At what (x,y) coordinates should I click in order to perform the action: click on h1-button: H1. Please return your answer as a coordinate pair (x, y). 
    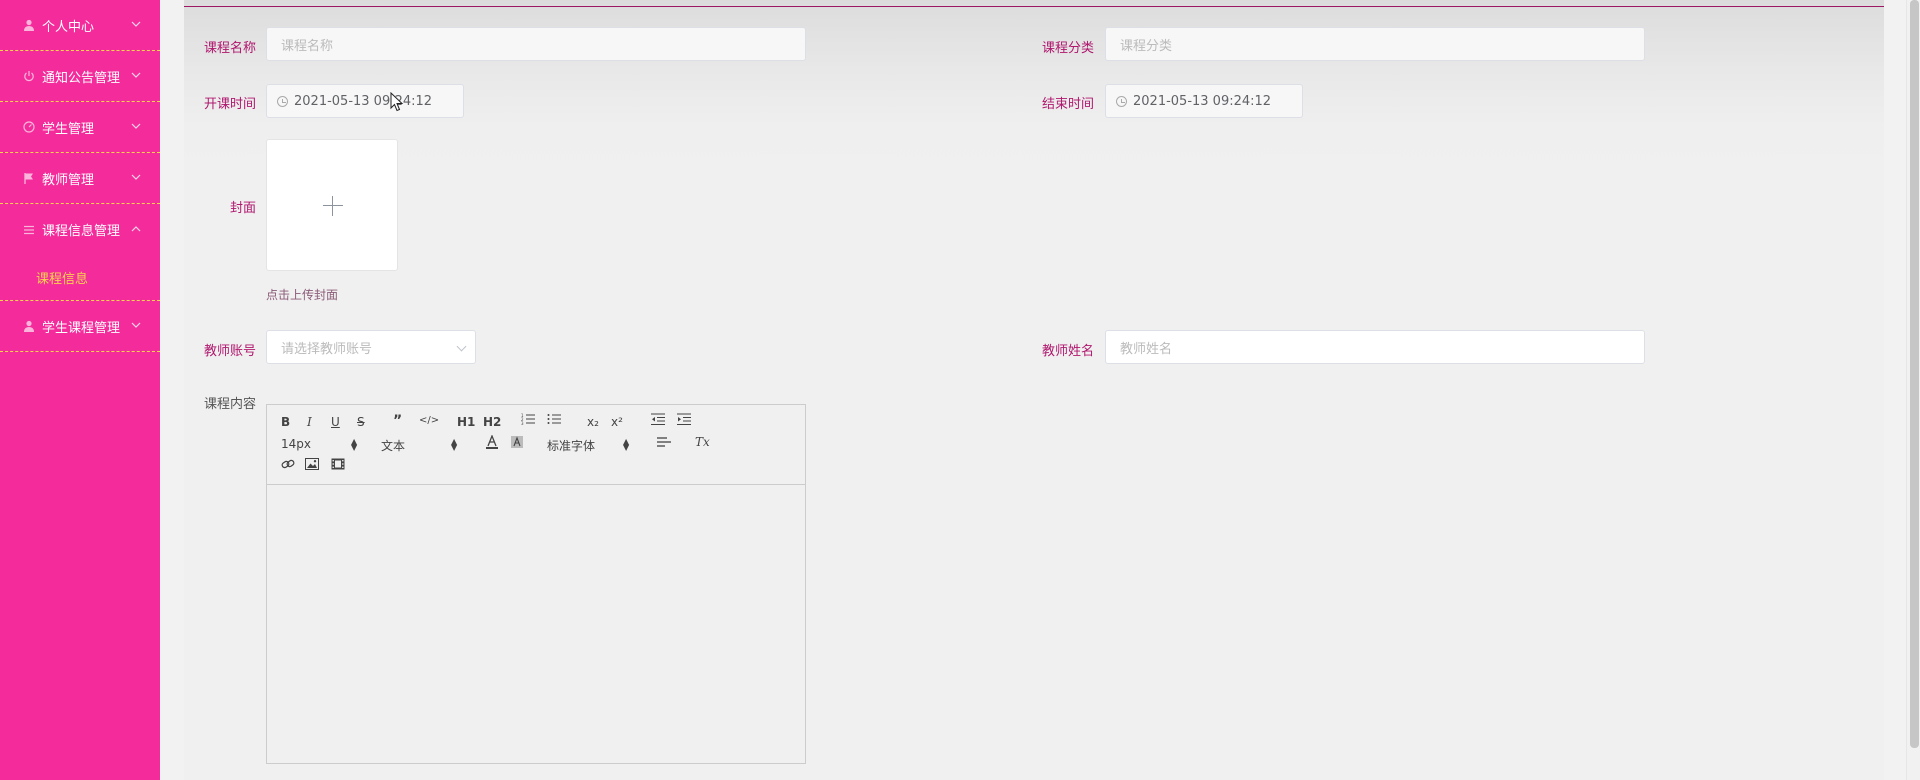
    Looking at the image, I should click on (466, 422).